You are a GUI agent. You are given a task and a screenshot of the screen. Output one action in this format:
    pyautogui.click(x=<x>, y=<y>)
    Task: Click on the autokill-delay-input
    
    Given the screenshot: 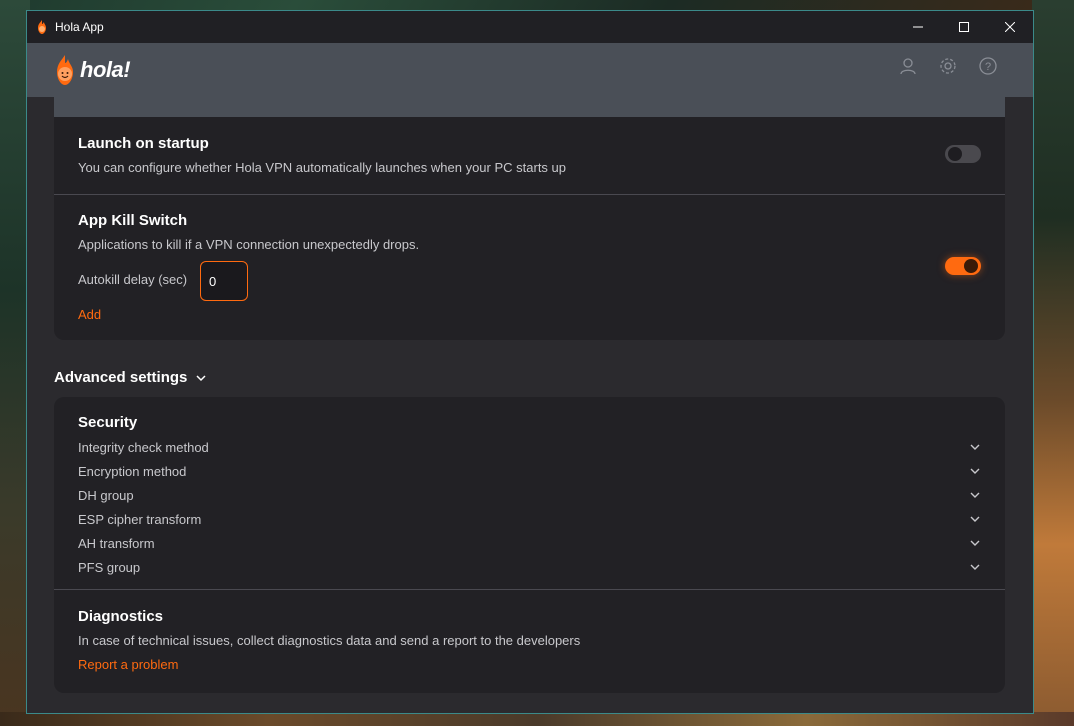 What is the action you would take?
    pyautogui.click(x=224, y=281)
    